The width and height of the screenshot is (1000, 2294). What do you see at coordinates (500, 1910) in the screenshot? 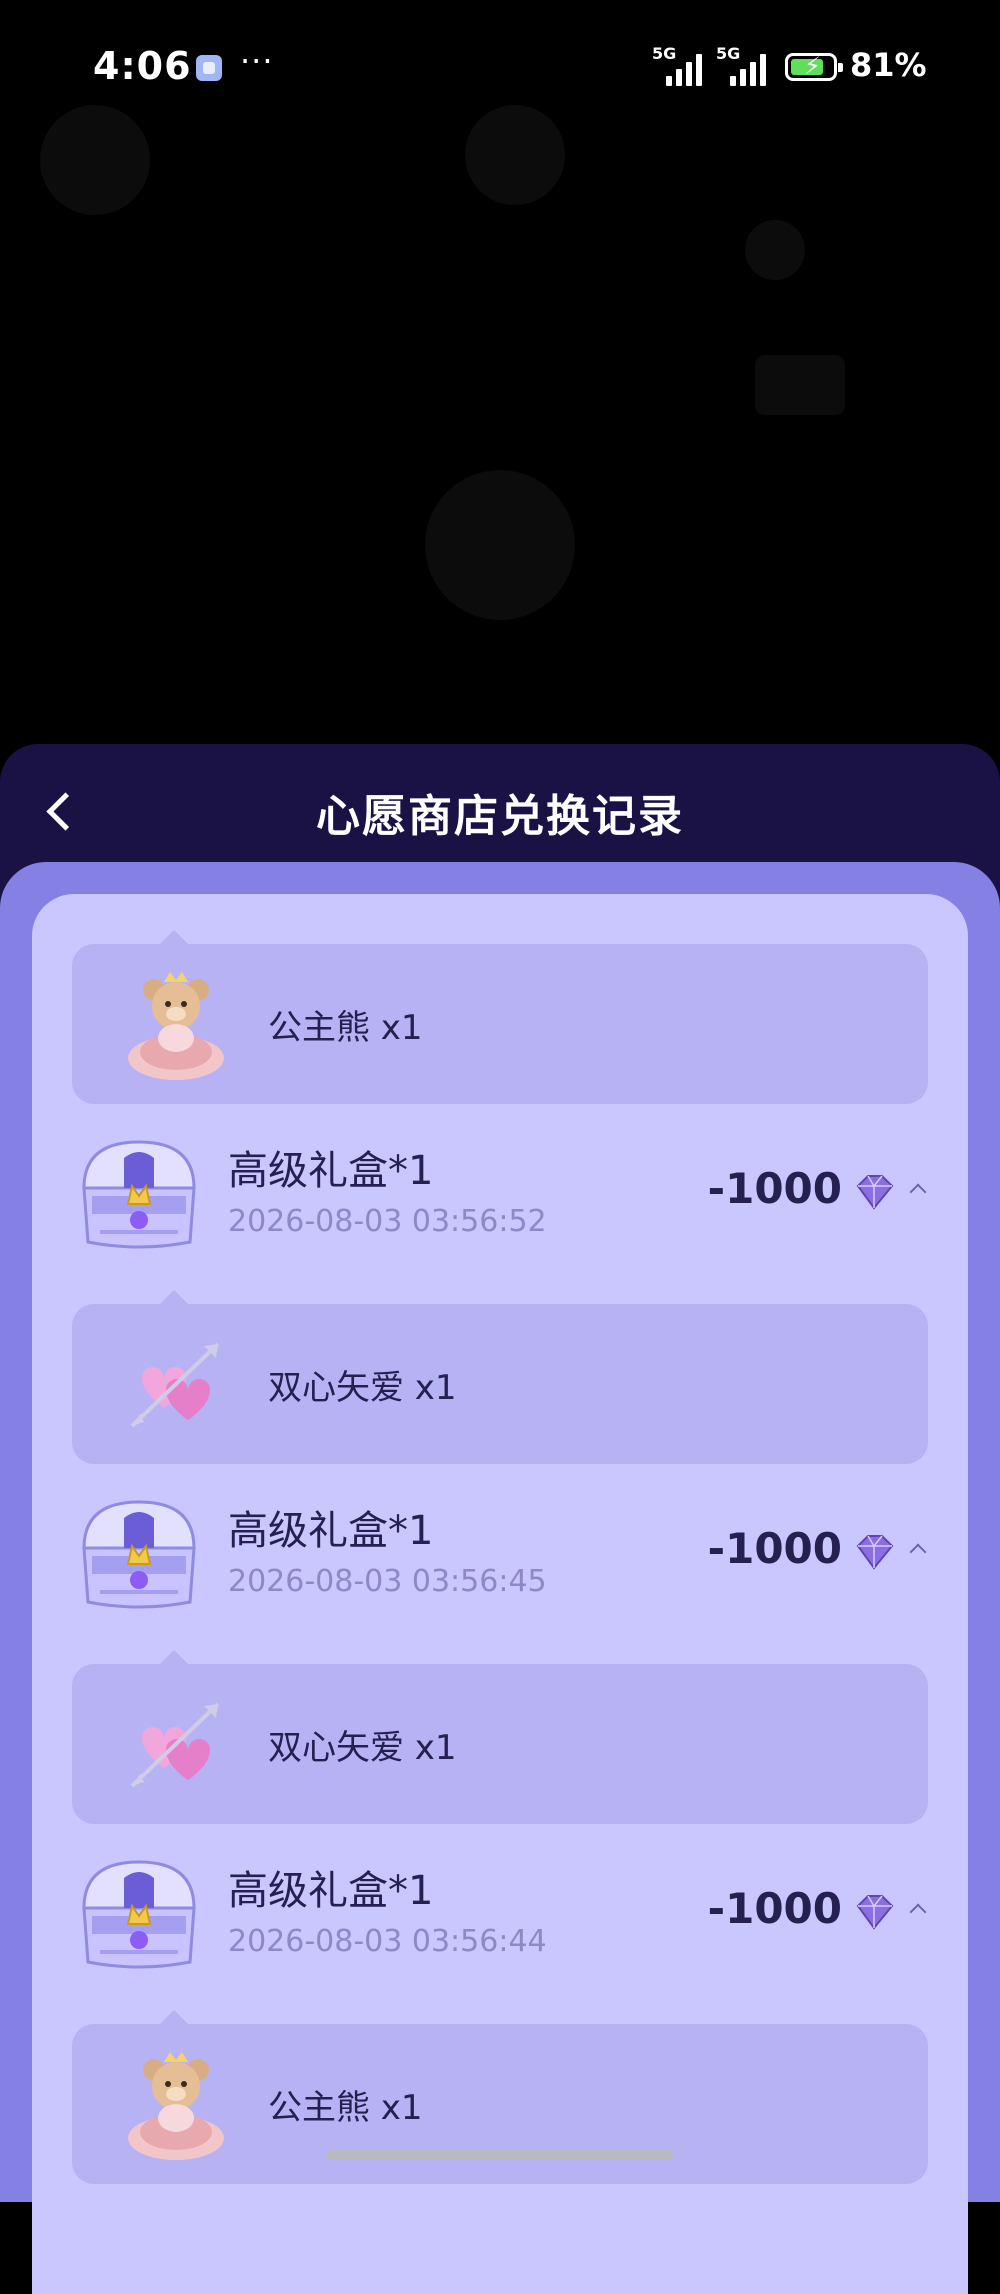
I see `exchange-record-row: 高级礼盒*1 2026-08-03 03:56:44 -1000` at bounding box center [500, 1910].